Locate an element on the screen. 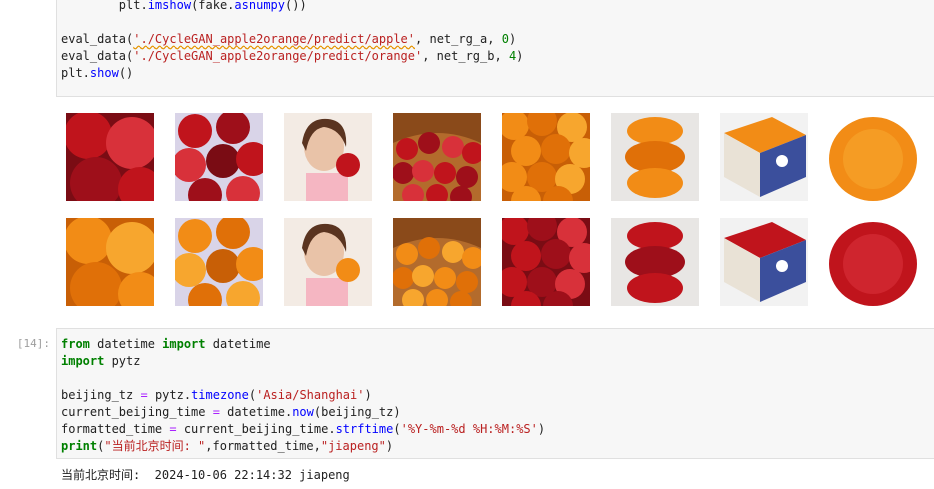 The image size is (934, 489). code-line: plt.imshow(fake.asnumpy()) is located at coordinates (495, 7).